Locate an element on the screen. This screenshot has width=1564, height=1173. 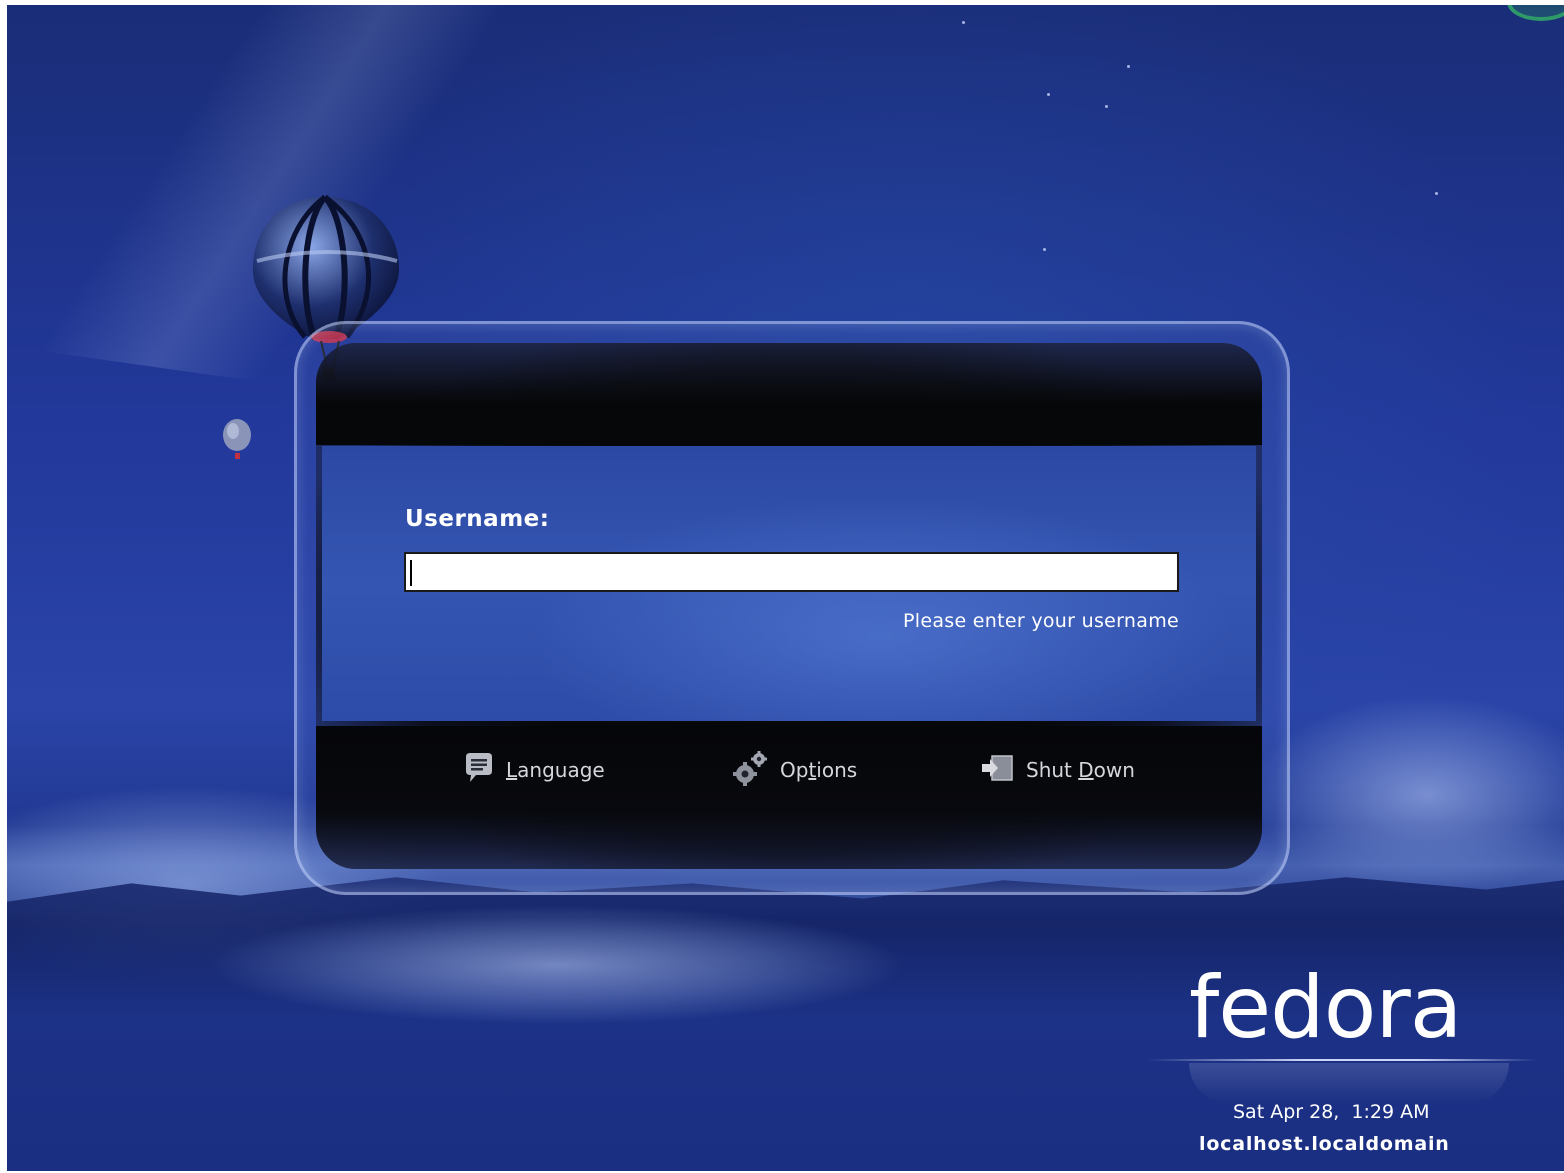
hot-air-balloon-small is located at coordinates (237, 439).